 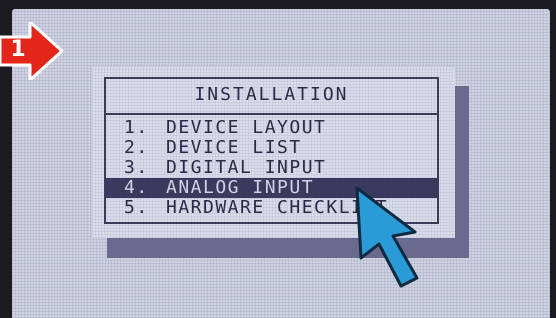 I want to click on cursor-arrow-icon, so click(x=387, y=237).